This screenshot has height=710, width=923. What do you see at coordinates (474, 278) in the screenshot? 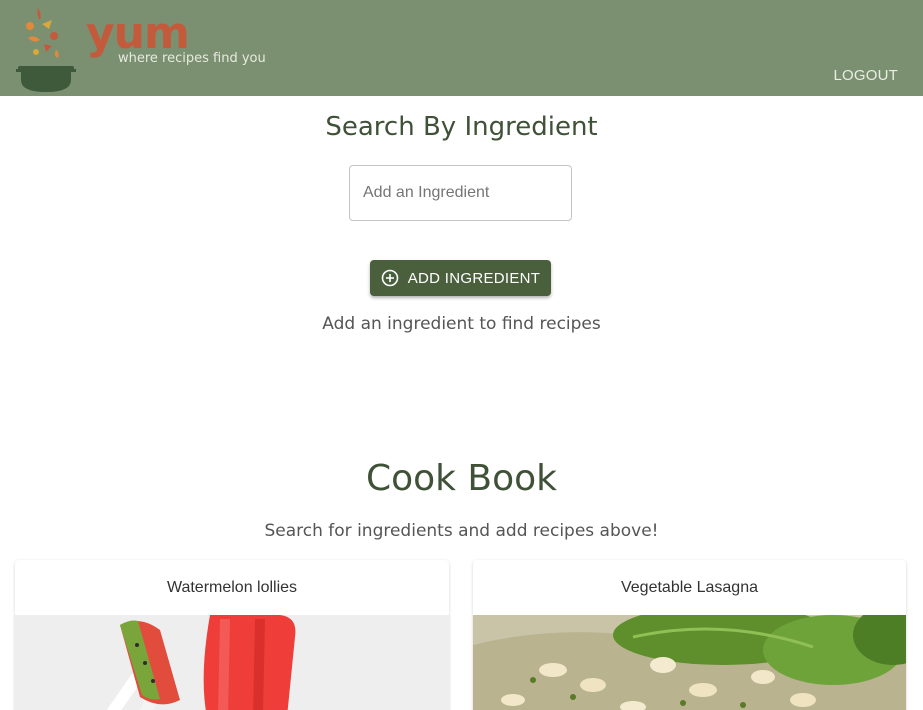
I see `add-ingredient-label: ADD INGREDIENT` at bounding box center [474, 278].